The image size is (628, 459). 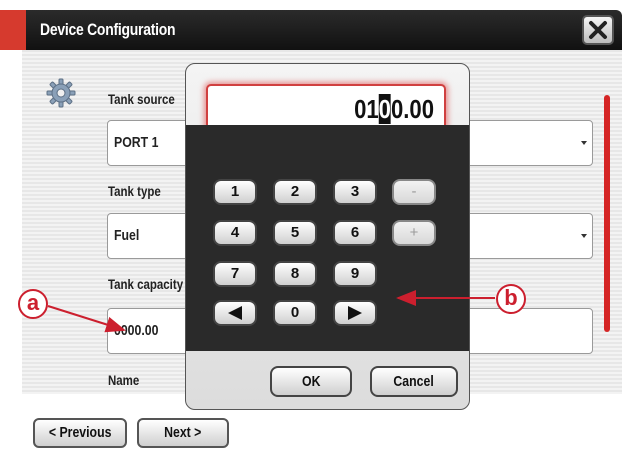 I want to click on previous-button: < Previous, so click(x=80, y=433).